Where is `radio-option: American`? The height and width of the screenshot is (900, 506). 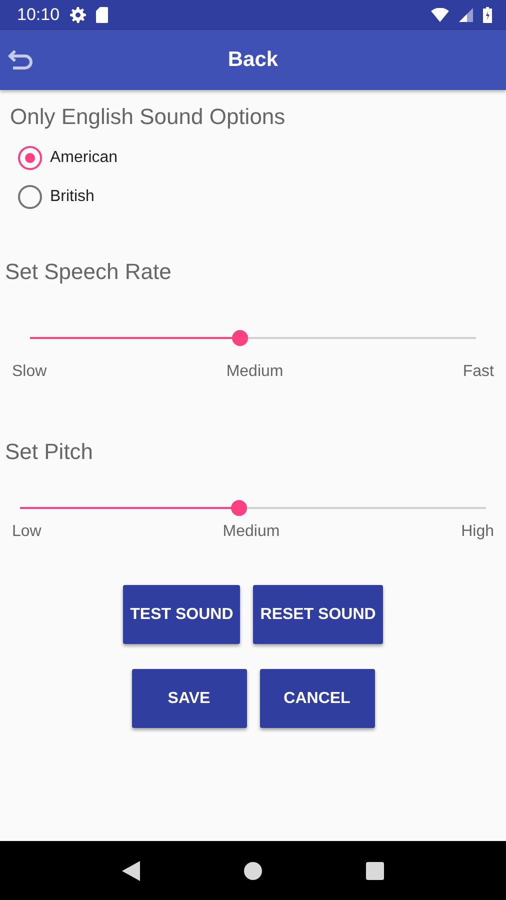
radio-option: American is located at coordinates (262, 158).